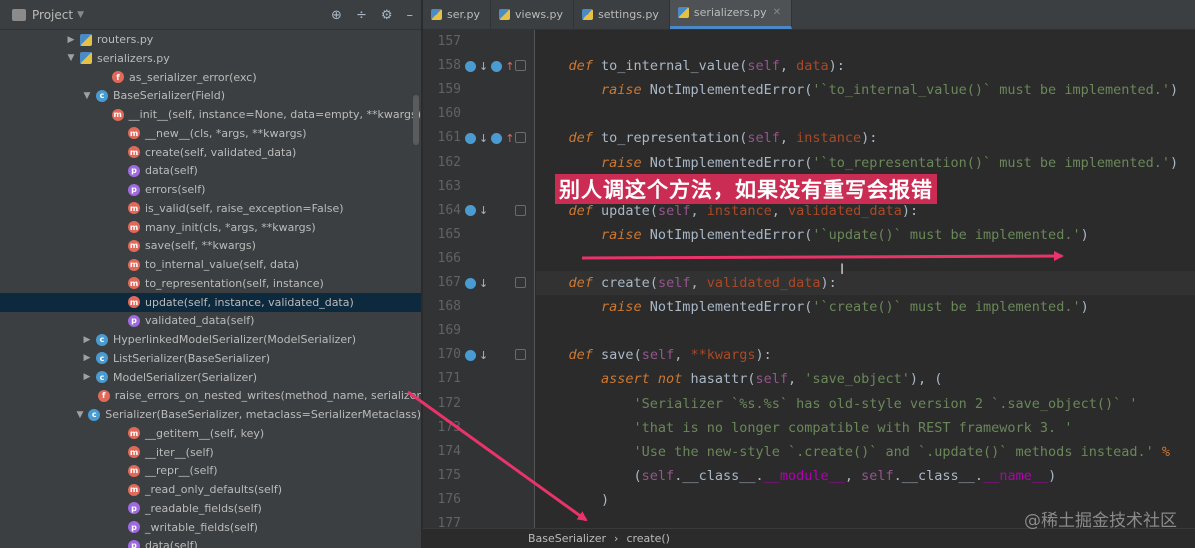  Describe the element at coordinates (210, 508) in the screenshot. I see `tree-item: p _readable_fields(self)` at that location.